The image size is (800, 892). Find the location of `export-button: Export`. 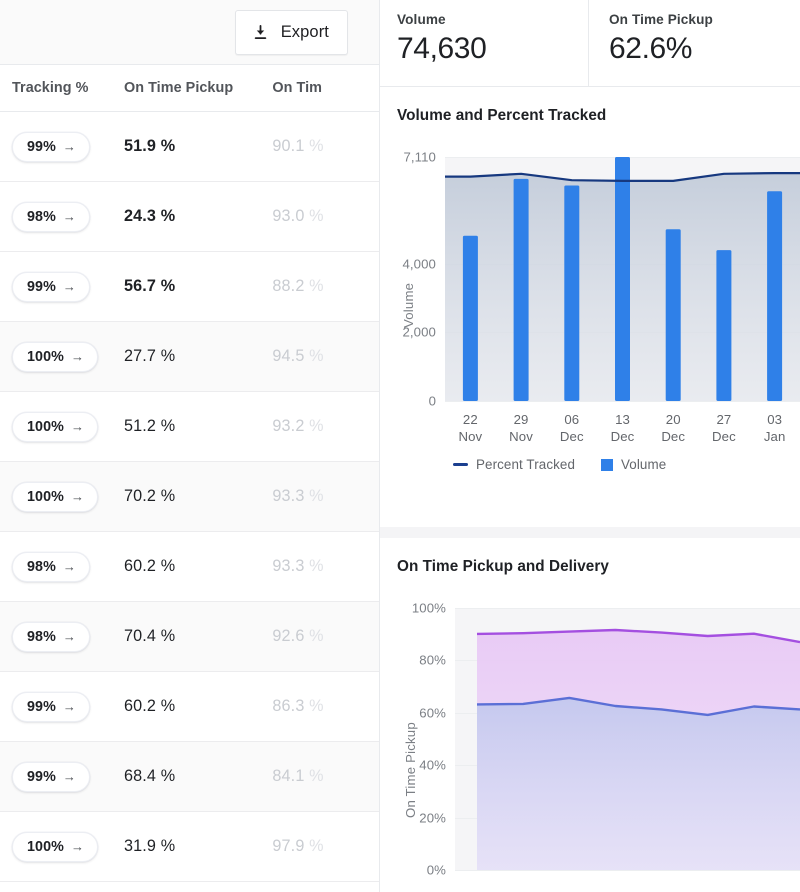

export-button: Export is located at coordinates (291, 32).